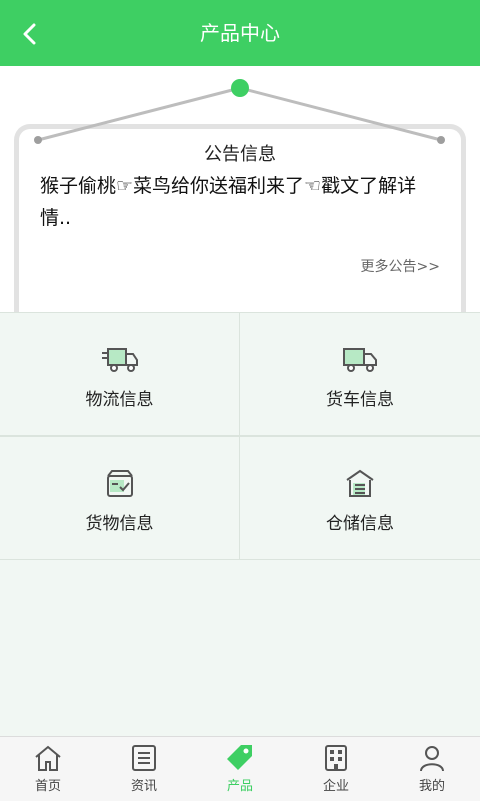 The width and height of the screenshot is (480, 801). I want to click on tab-profile: 我的, so click(432, 769).